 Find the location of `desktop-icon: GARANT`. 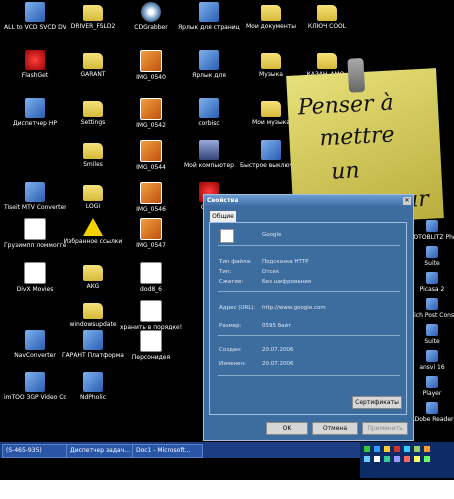

desktop-icon: GARANT is located at coordinates (93, 64).